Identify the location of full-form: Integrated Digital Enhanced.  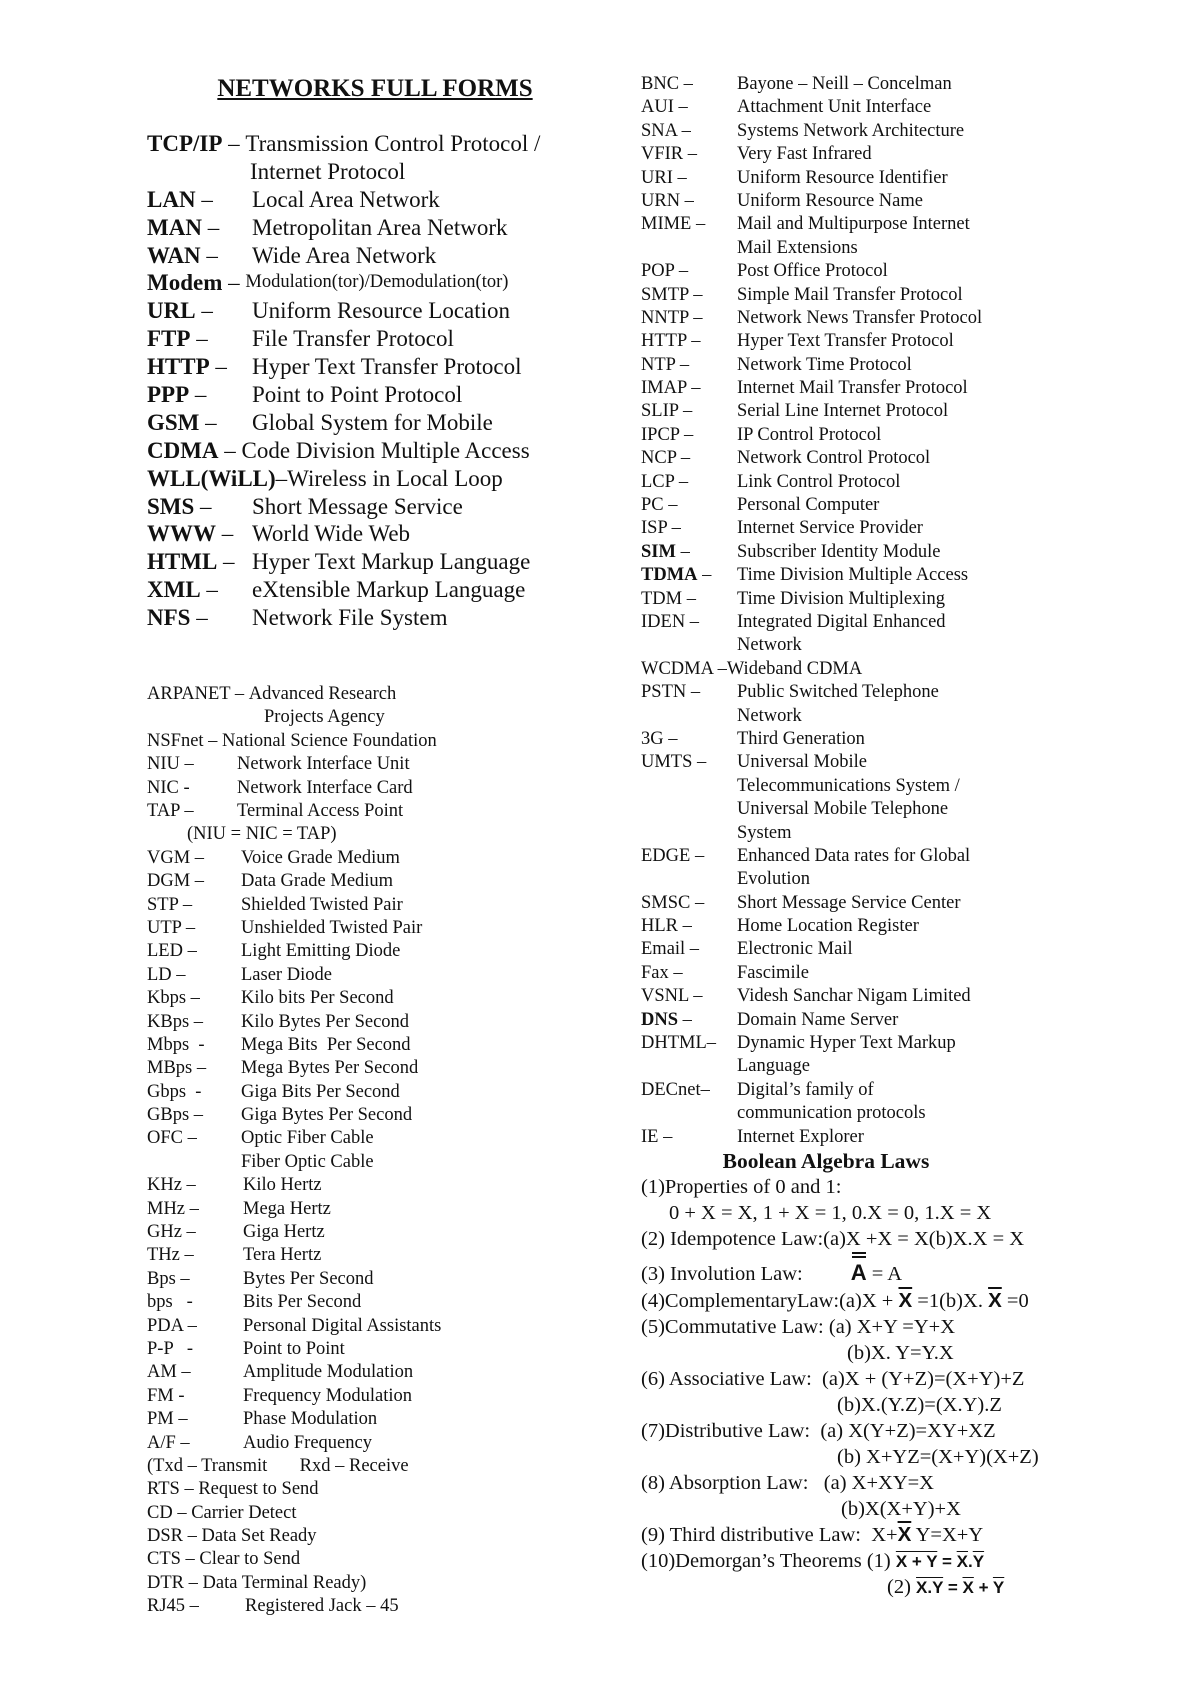
(841, 621).